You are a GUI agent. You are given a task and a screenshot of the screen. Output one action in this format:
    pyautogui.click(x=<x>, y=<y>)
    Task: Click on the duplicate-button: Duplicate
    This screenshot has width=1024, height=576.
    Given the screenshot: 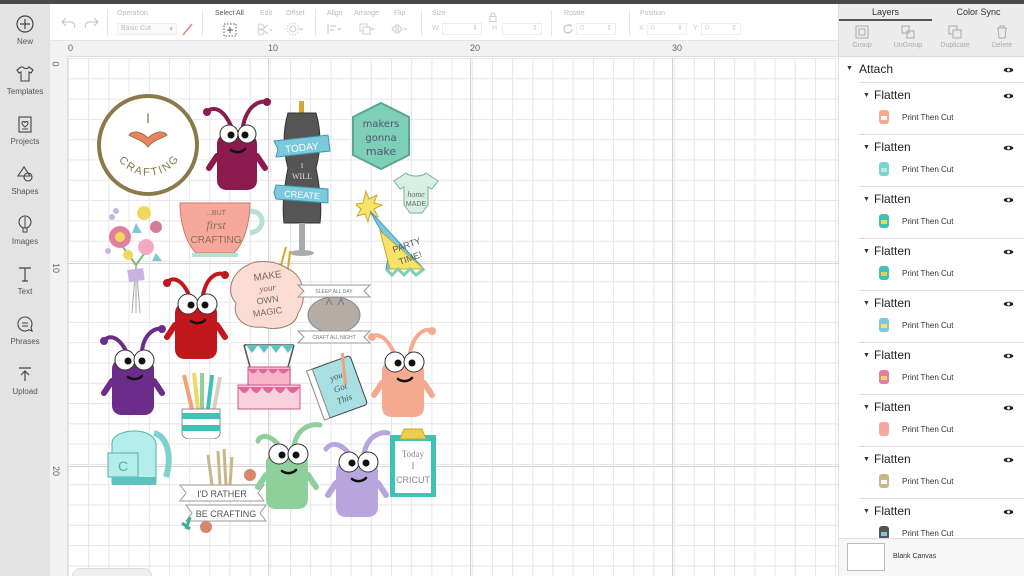 What is the action you would take?
    pyautogui.click(x=955, y=37)
    